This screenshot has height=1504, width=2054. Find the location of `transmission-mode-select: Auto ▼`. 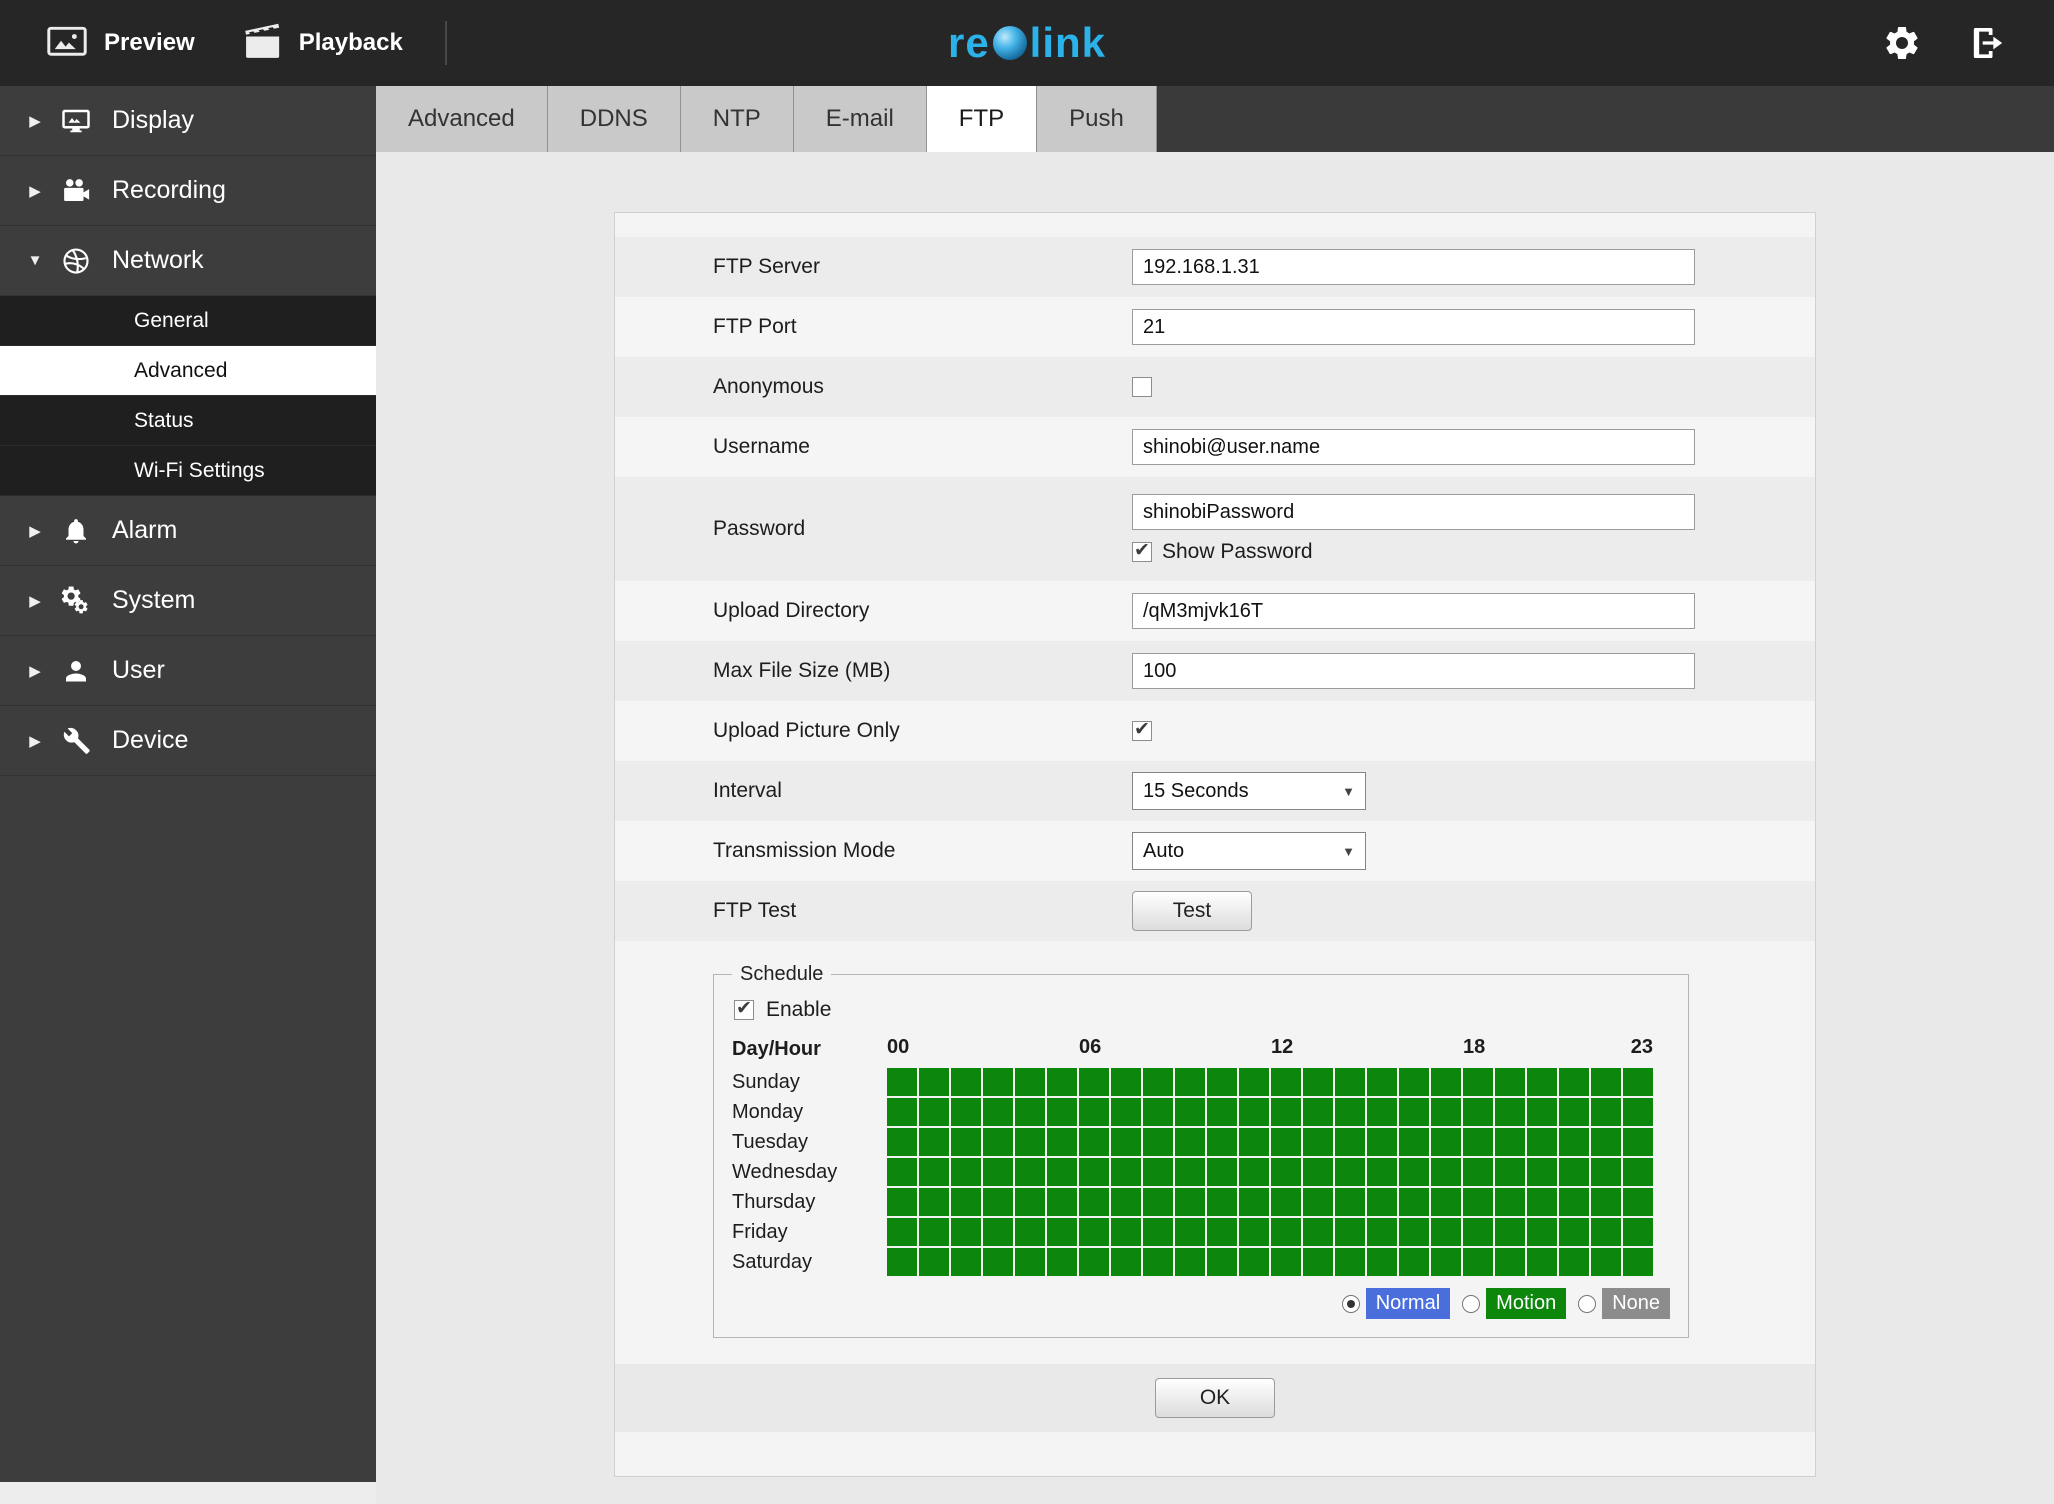

transmission-mode-select: Auto ▼ is located at coordinates (1249, 851).